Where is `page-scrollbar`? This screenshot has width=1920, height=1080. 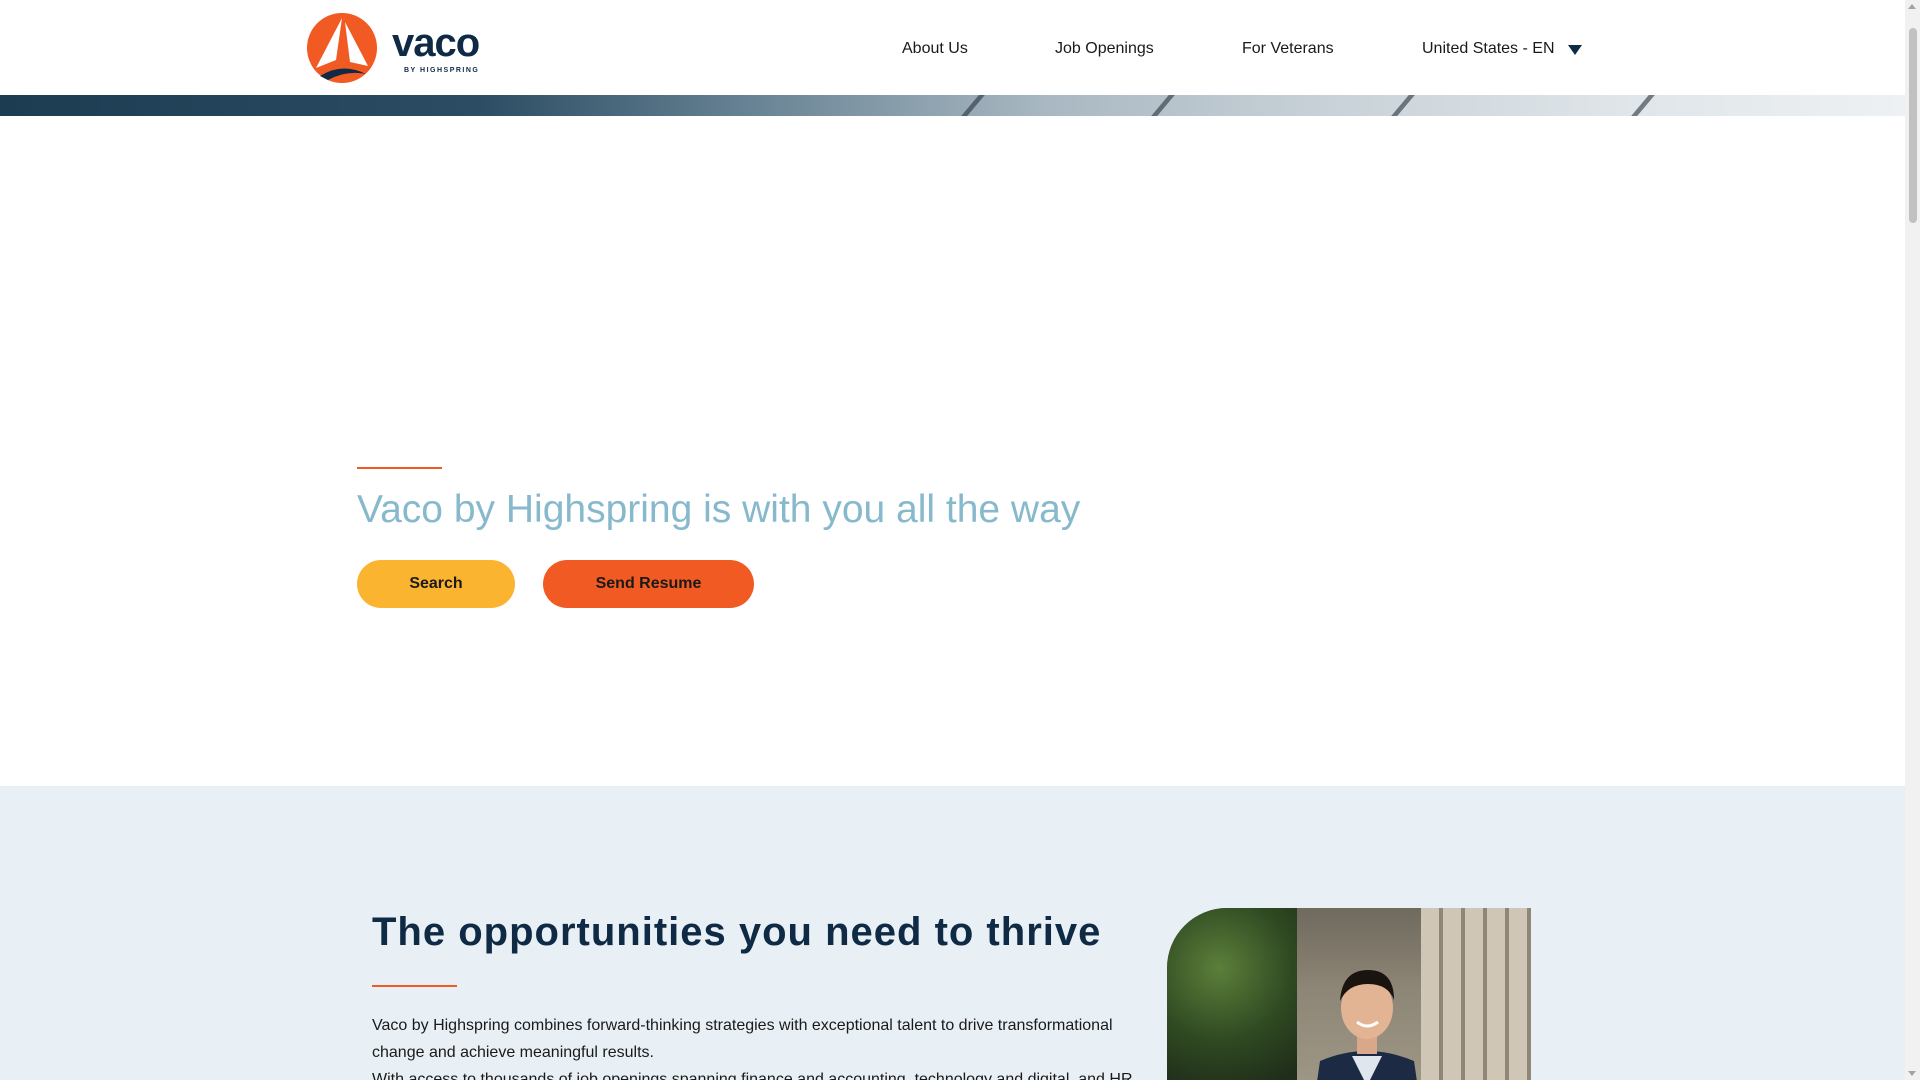
page-scrollbar is located at coordinates (1912, 540).